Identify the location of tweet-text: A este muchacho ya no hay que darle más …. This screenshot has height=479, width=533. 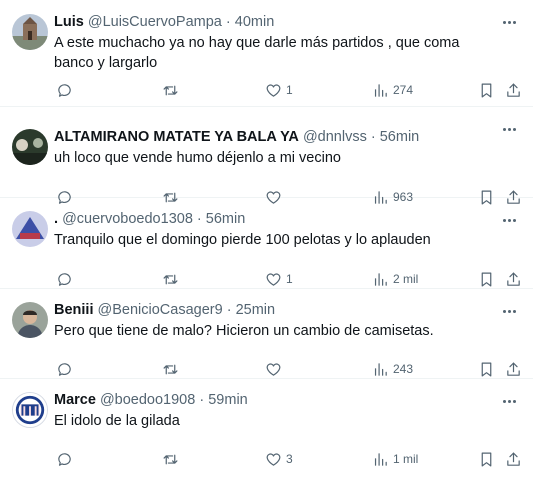
(257, 53).